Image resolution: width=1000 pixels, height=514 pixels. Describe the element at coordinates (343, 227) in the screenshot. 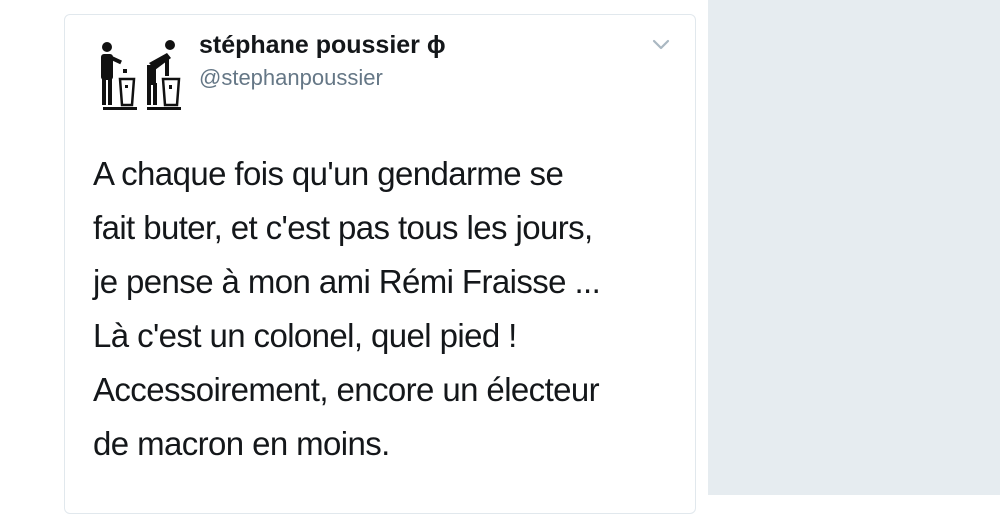

I see `tweet-text-line: fait buter, et c'est pas tous les jours,` at that location.